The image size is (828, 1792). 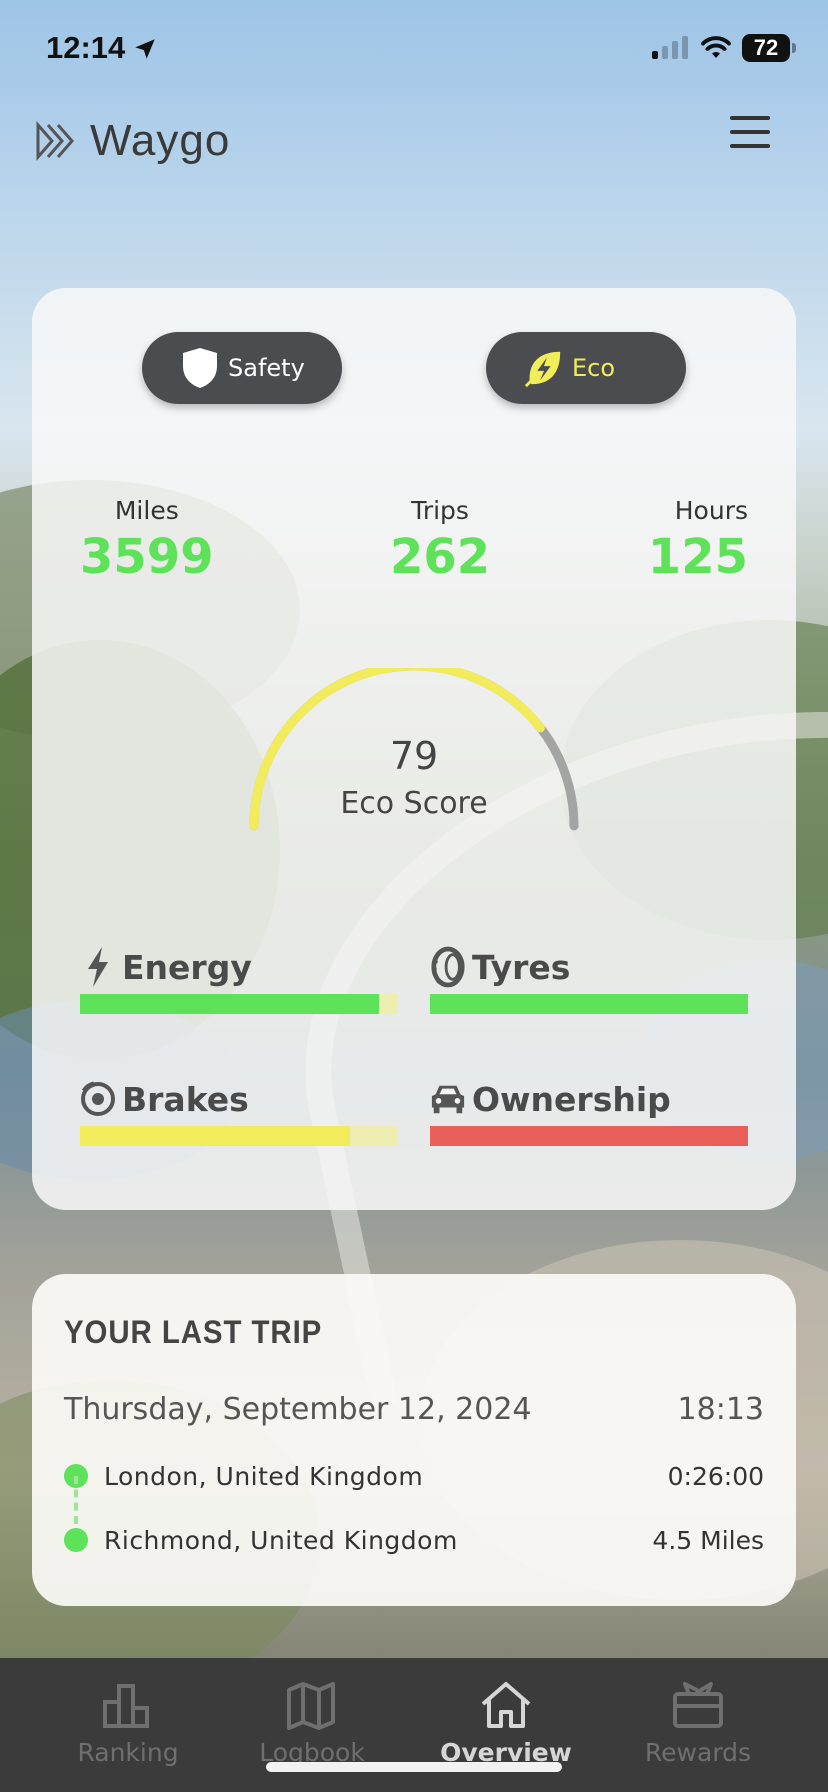 I want to click on eco-toggle-button: Eco, so click(x=586, y=368).